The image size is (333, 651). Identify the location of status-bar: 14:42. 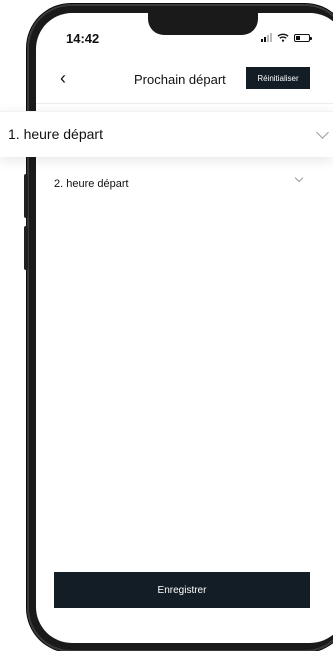
(184, 33).